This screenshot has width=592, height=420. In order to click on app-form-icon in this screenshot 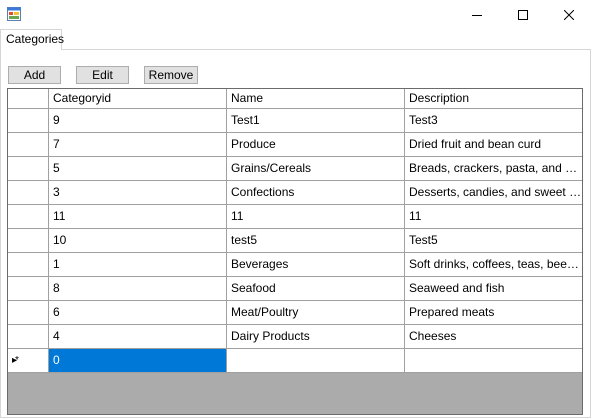, I will do `click(14, 14)`.